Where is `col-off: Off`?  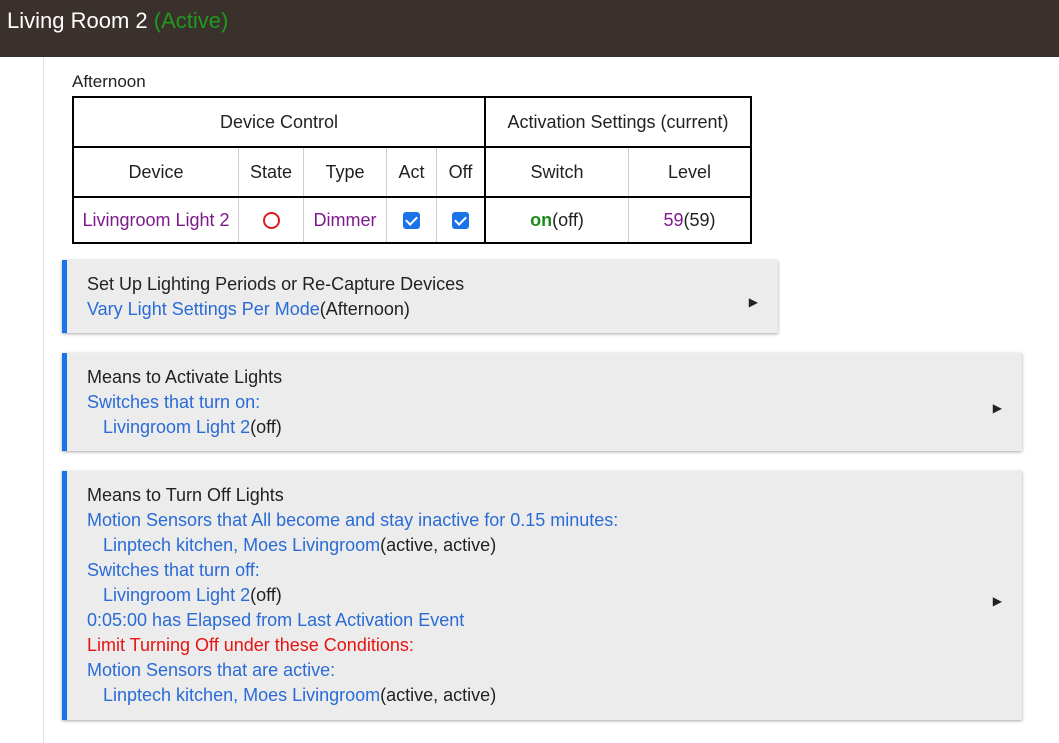 col-off: Off is located at coordinates (461, 172).